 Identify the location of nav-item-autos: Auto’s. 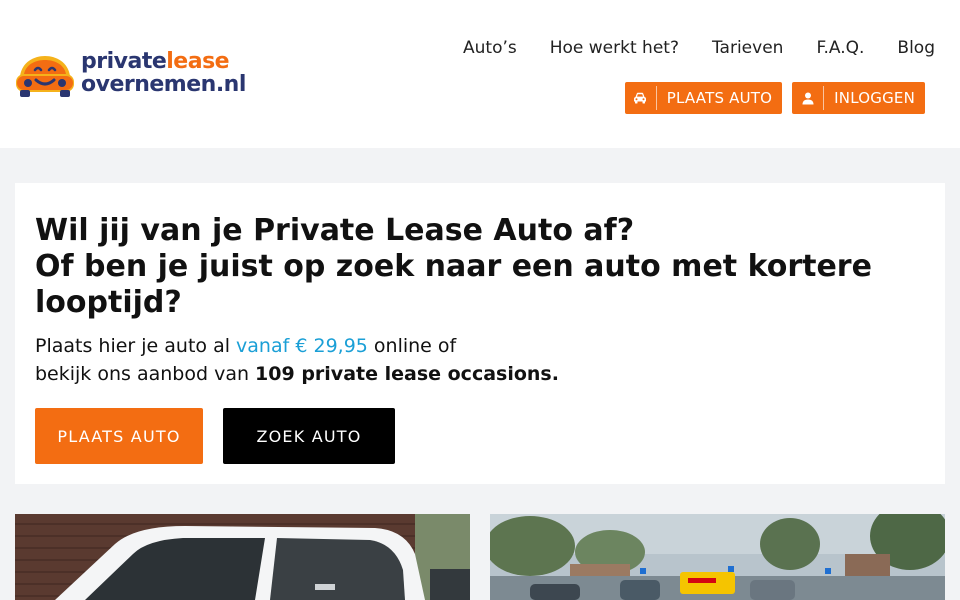
(490, 48).